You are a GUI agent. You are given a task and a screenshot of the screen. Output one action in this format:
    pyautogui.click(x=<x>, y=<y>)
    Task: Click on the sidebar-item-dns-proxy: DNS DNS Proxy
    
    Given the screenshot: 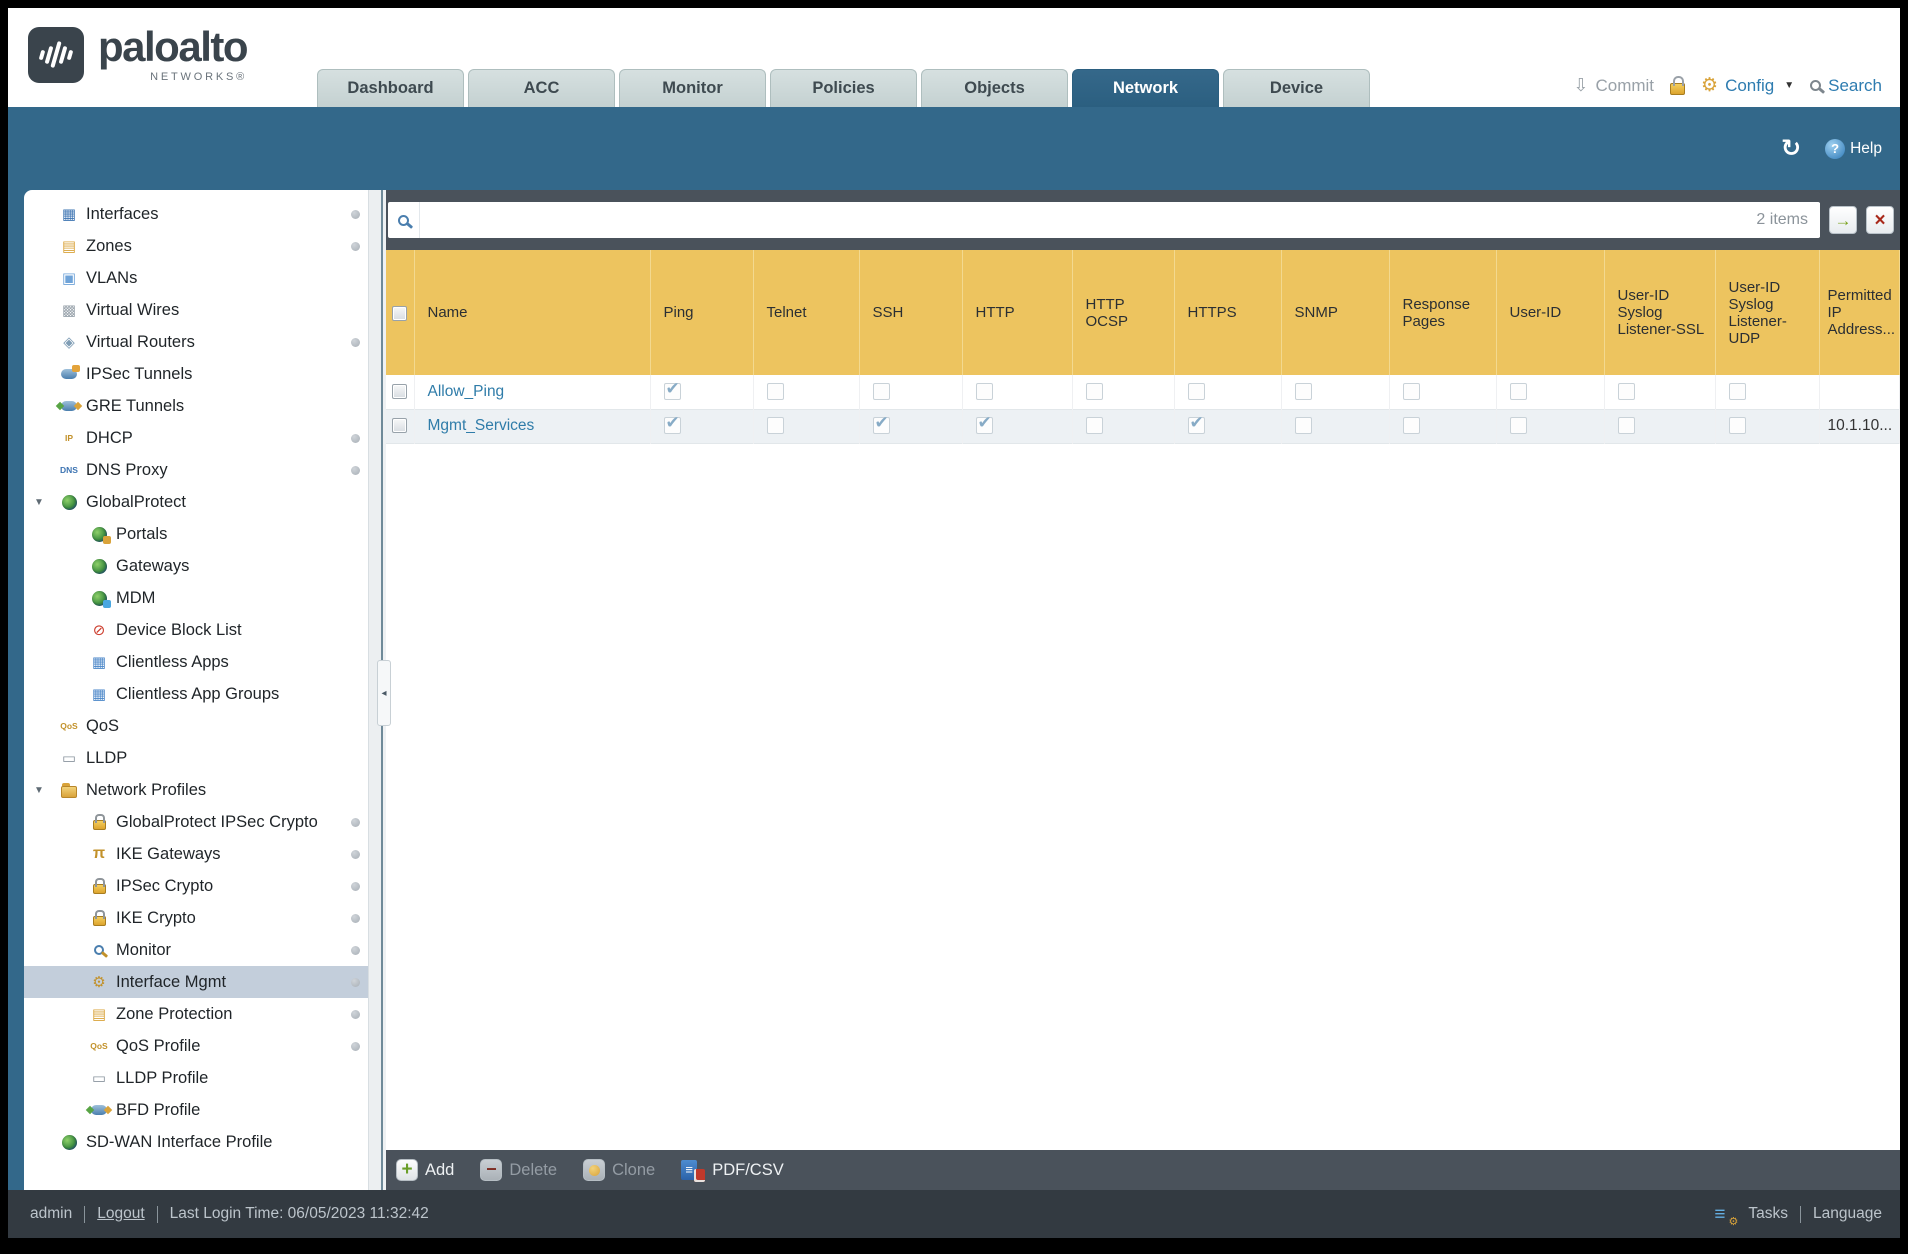 What is the action you would take?
    pyautogui.click(x=196, y=470)
    